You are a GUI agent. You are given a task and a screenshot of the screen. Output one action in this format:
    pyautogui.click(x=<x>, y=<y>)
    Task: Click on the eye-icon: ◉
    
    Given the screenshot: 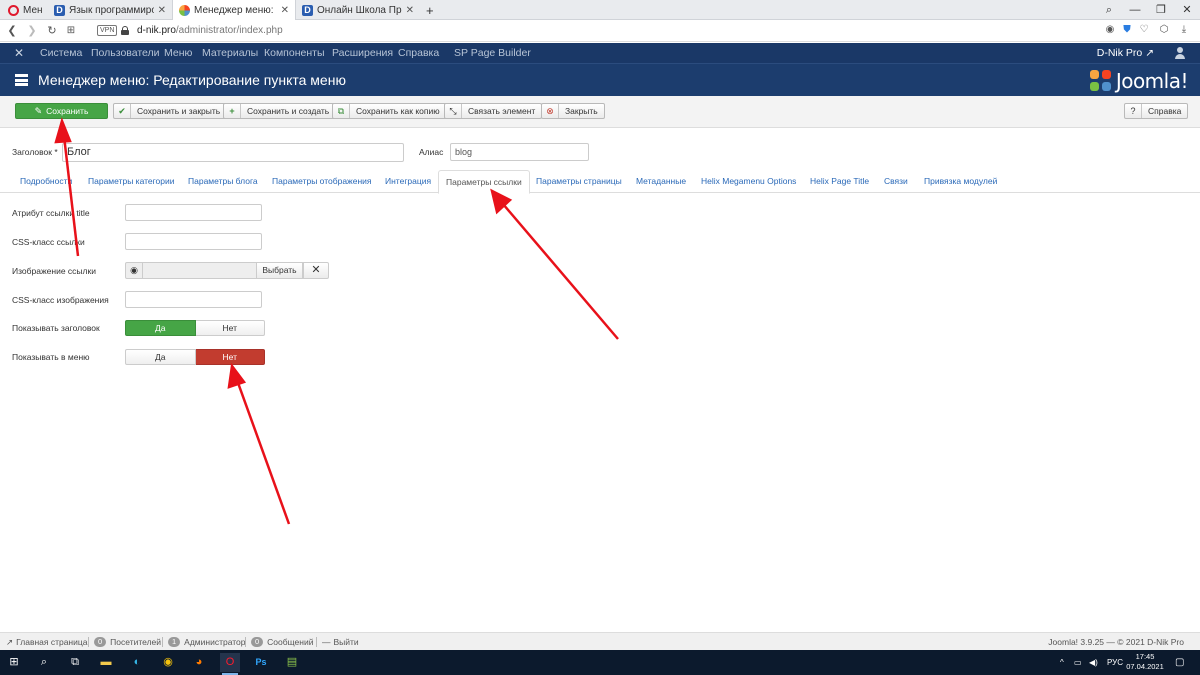 What is the action you would take?
    pyautogui.click(x=134, y=270)
    